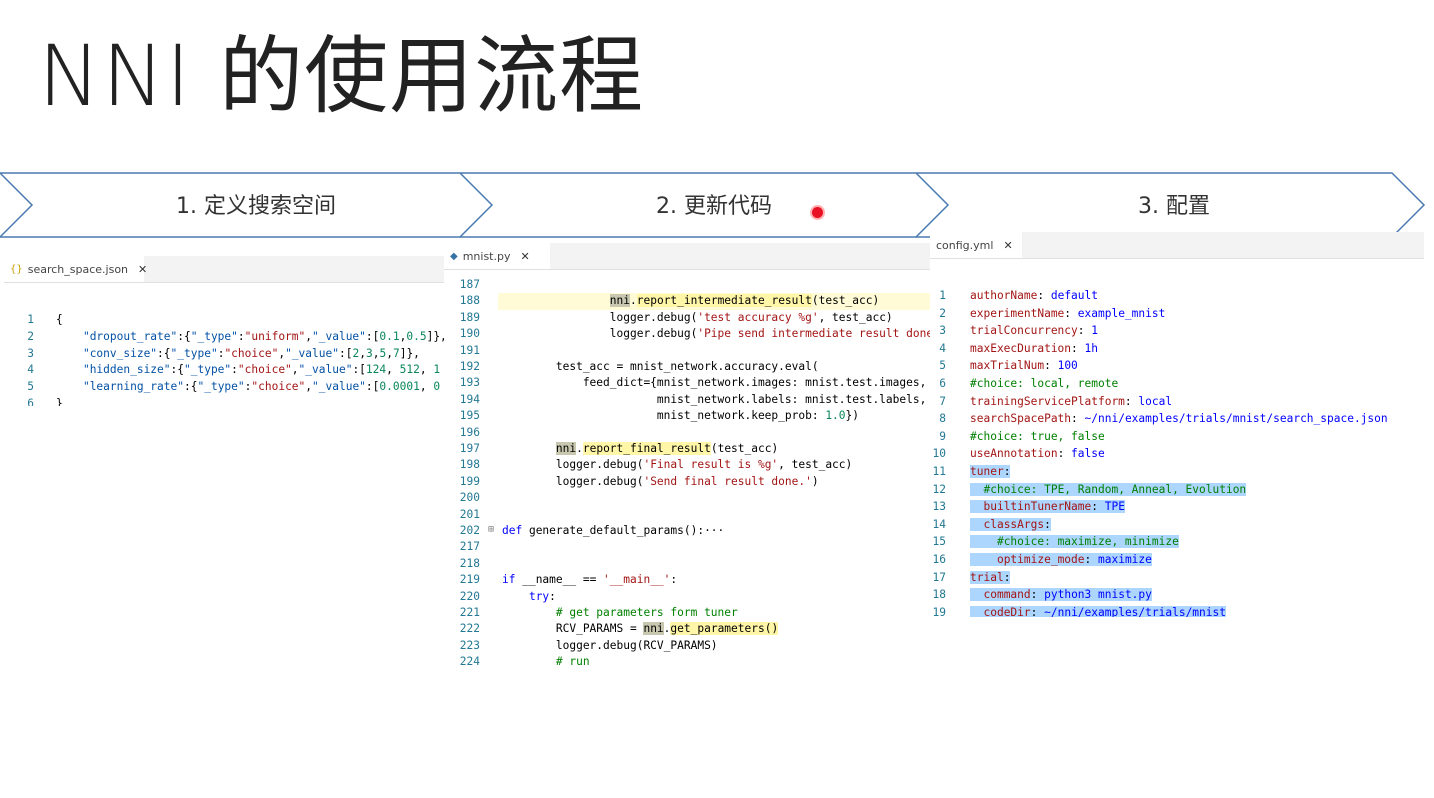  What do you see at coordinates (1174, 206) in the screenshot?
I see `step-3-label: 3. 配置` at bounding box center [1174, 206].